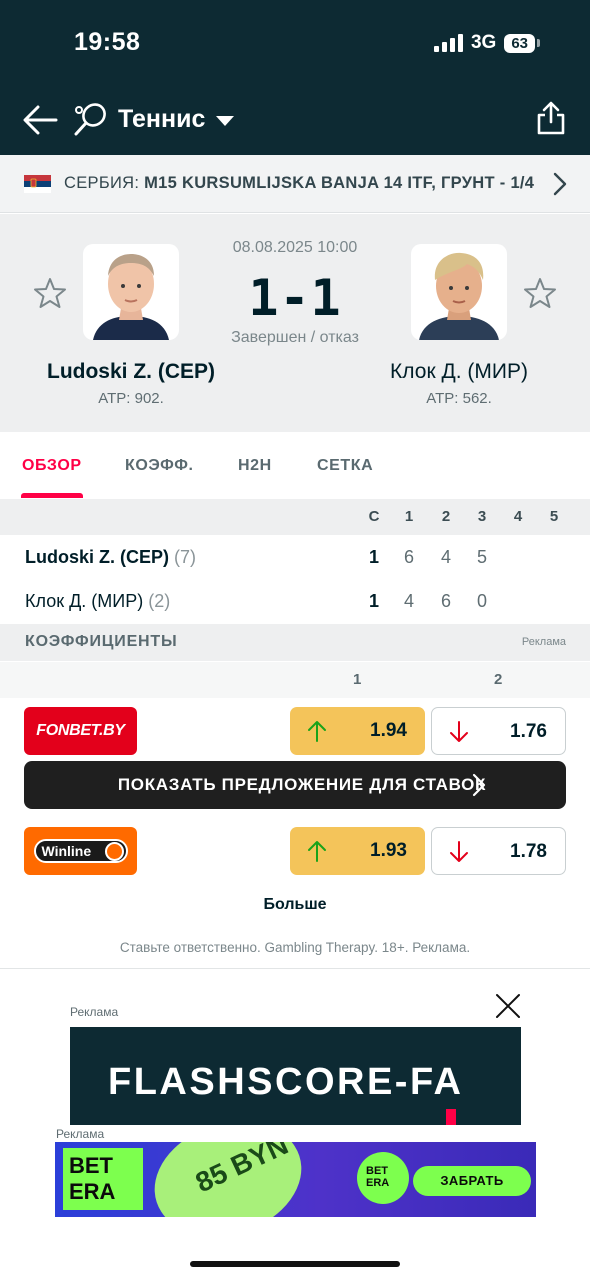  Describe the element at coordinates (508, 1006) in the screenshot. I see `close-icon` at that location.